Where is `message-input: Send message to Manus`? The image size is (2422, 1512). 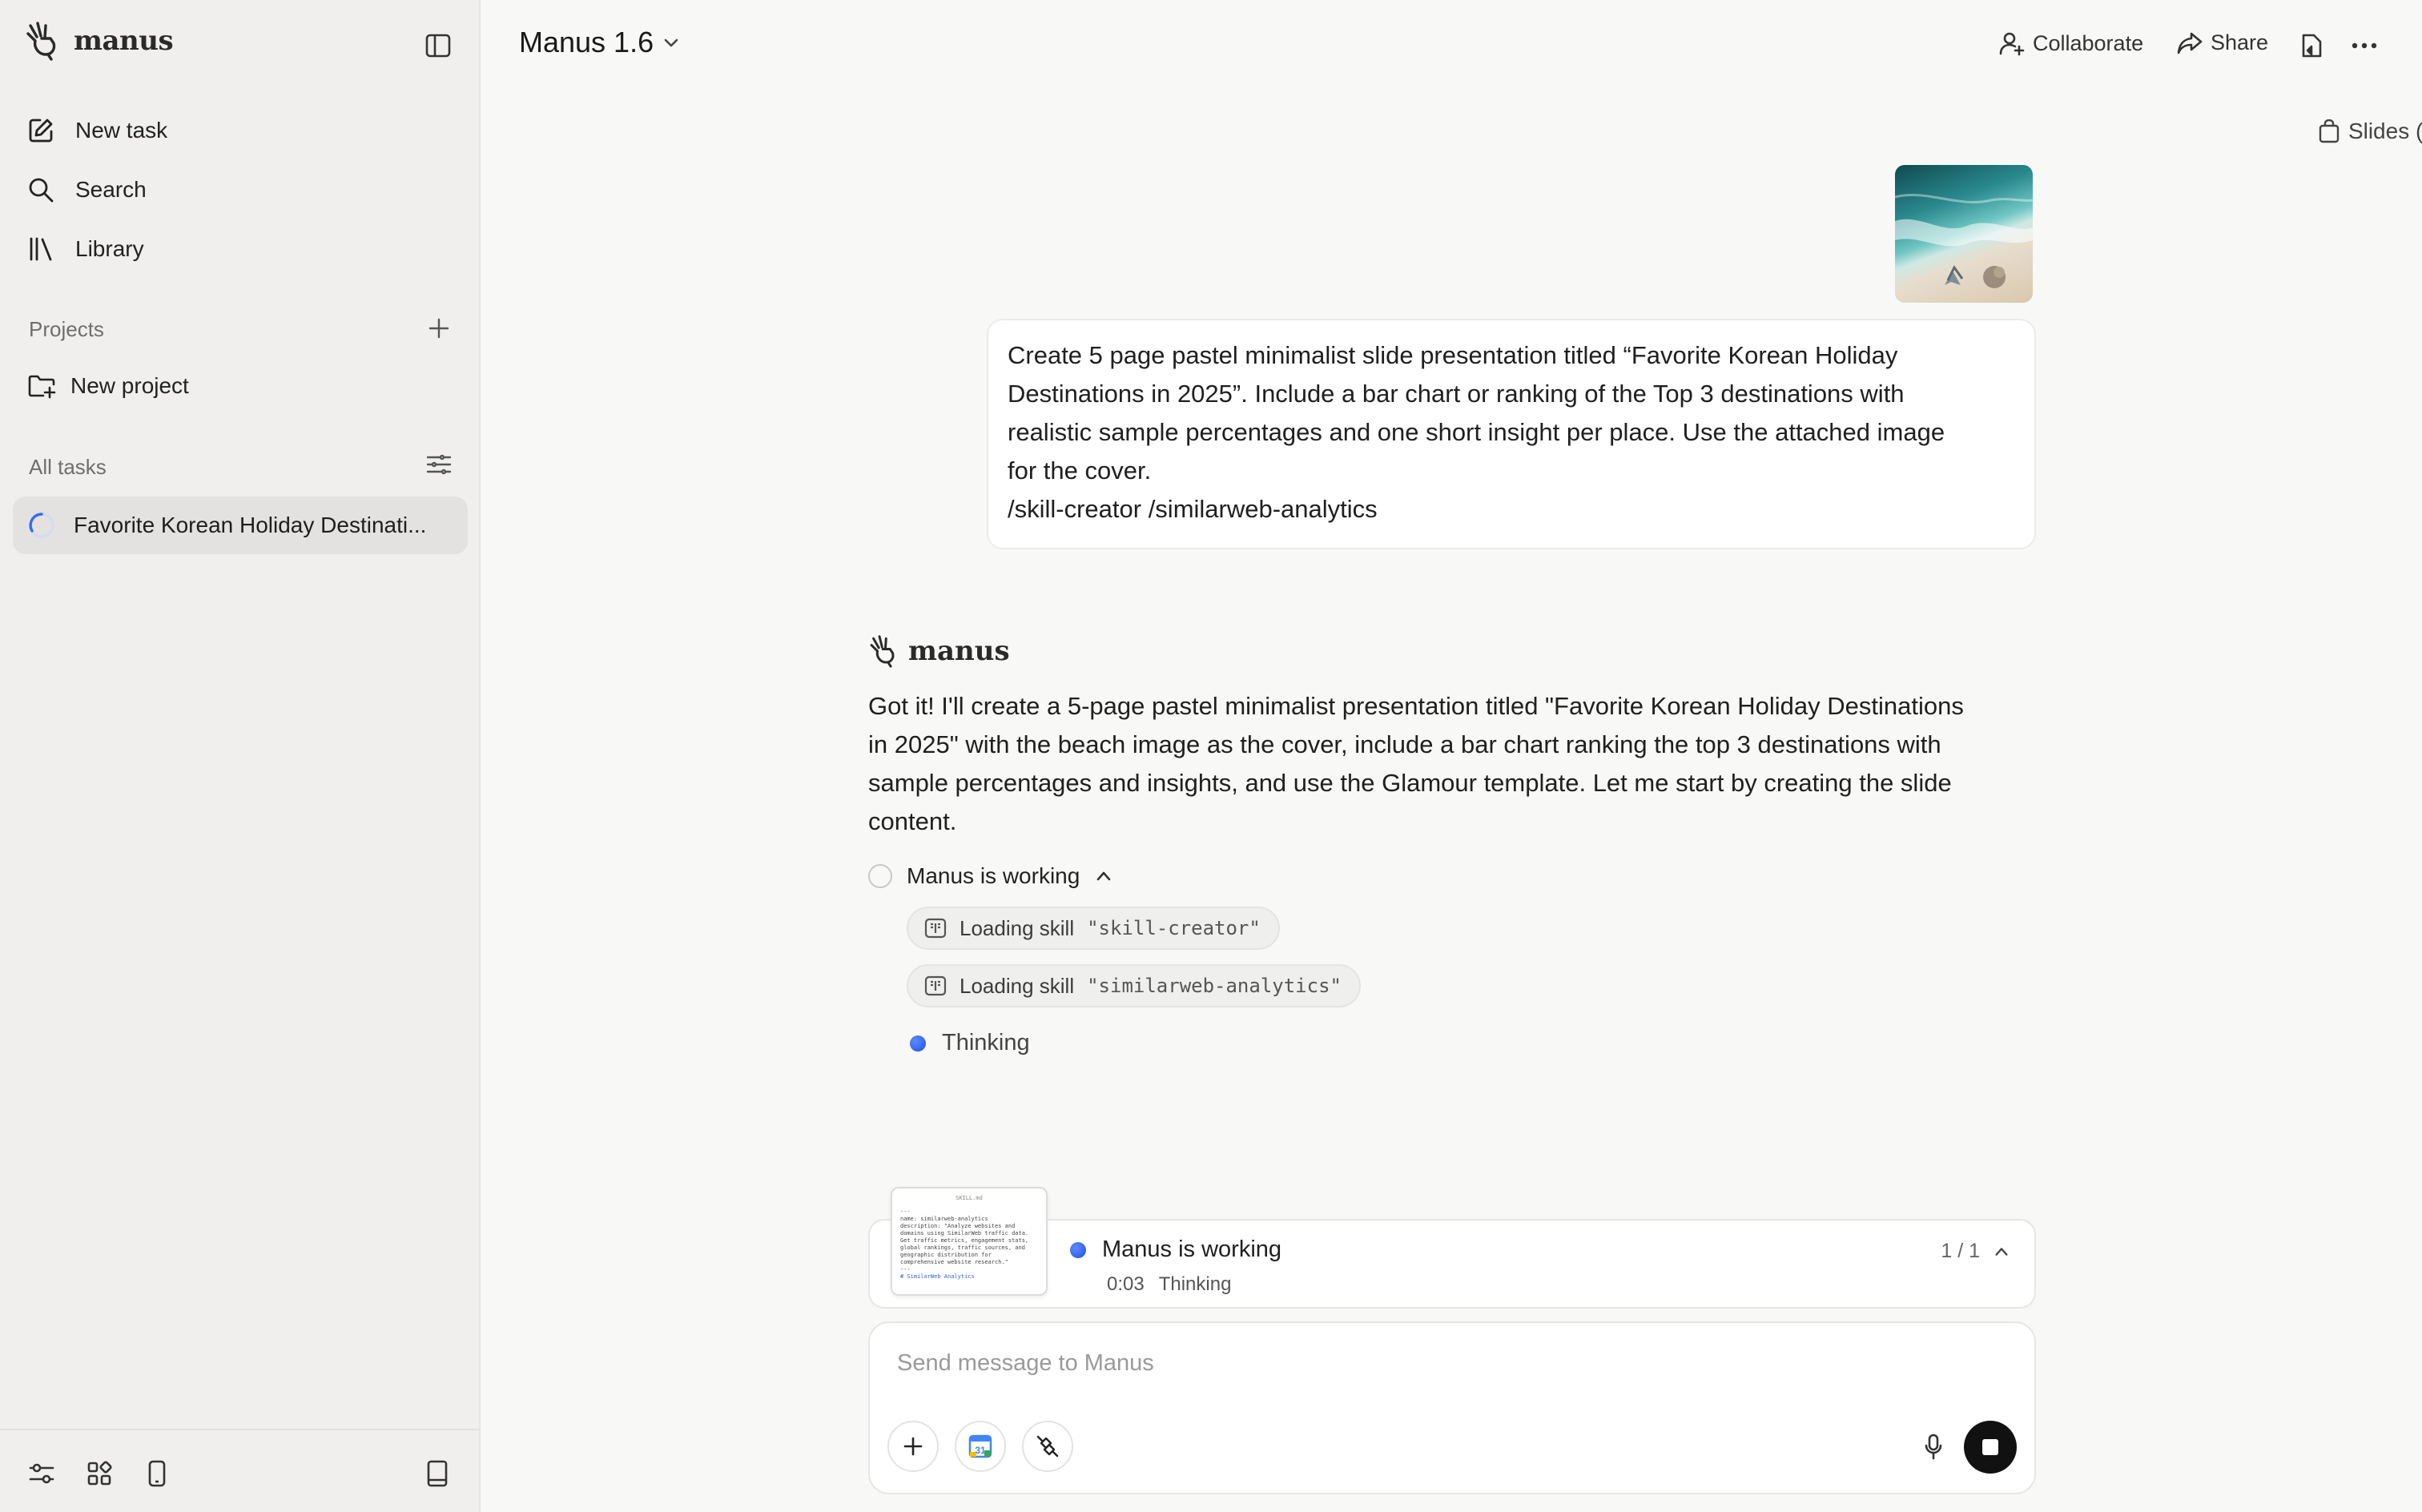 message-input: Send message to Manus is located at coordinates (1025, 1363).